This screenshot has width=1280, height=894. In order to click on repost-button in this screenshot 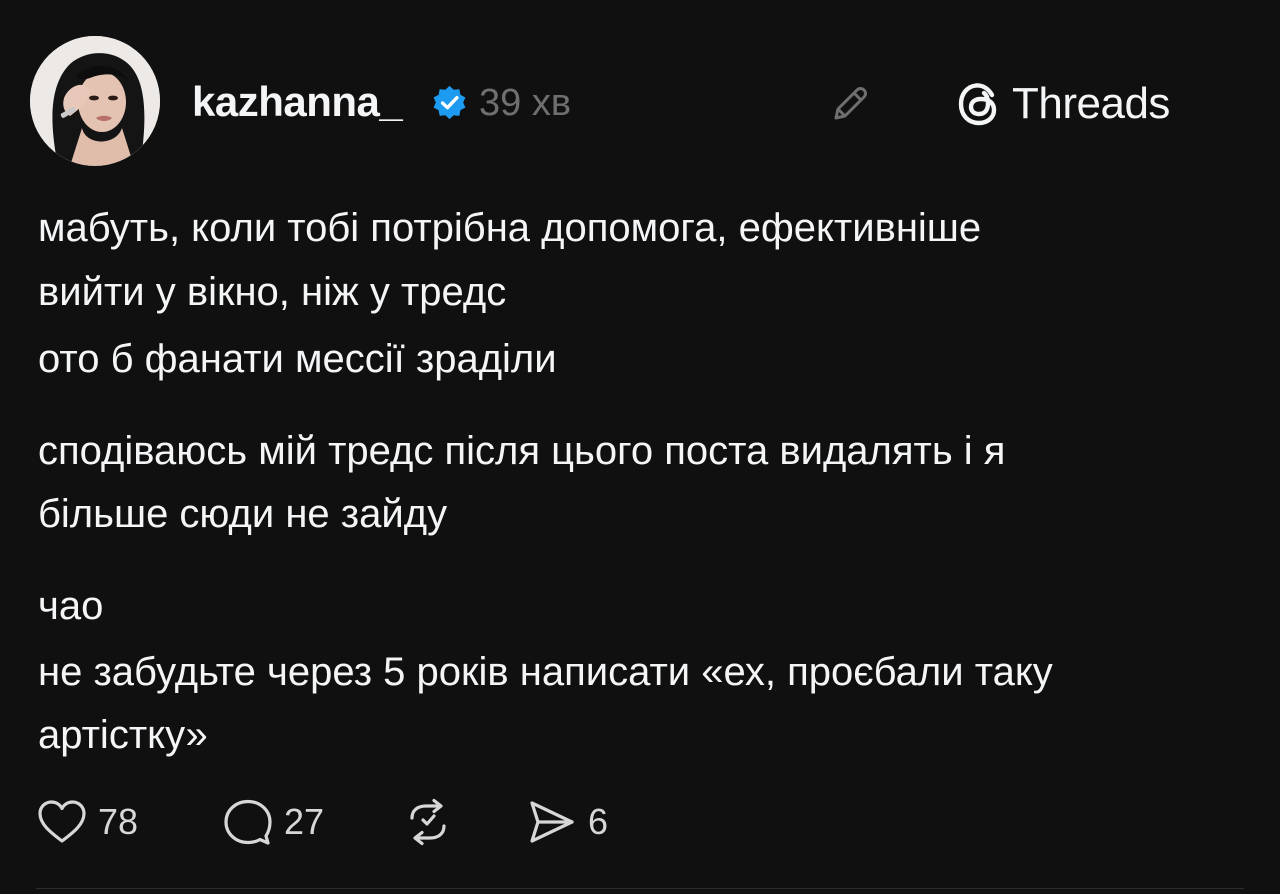, I will do `click(428, 822)`.